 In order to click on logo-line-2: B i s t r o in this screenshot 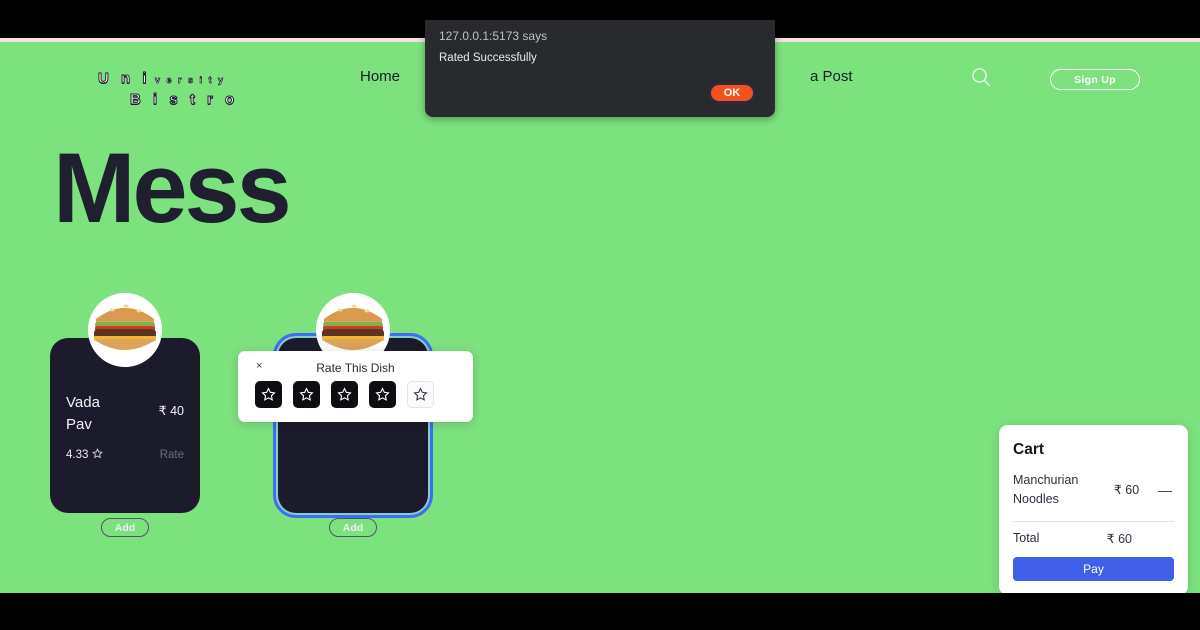, I will do `click(173, 100)`.